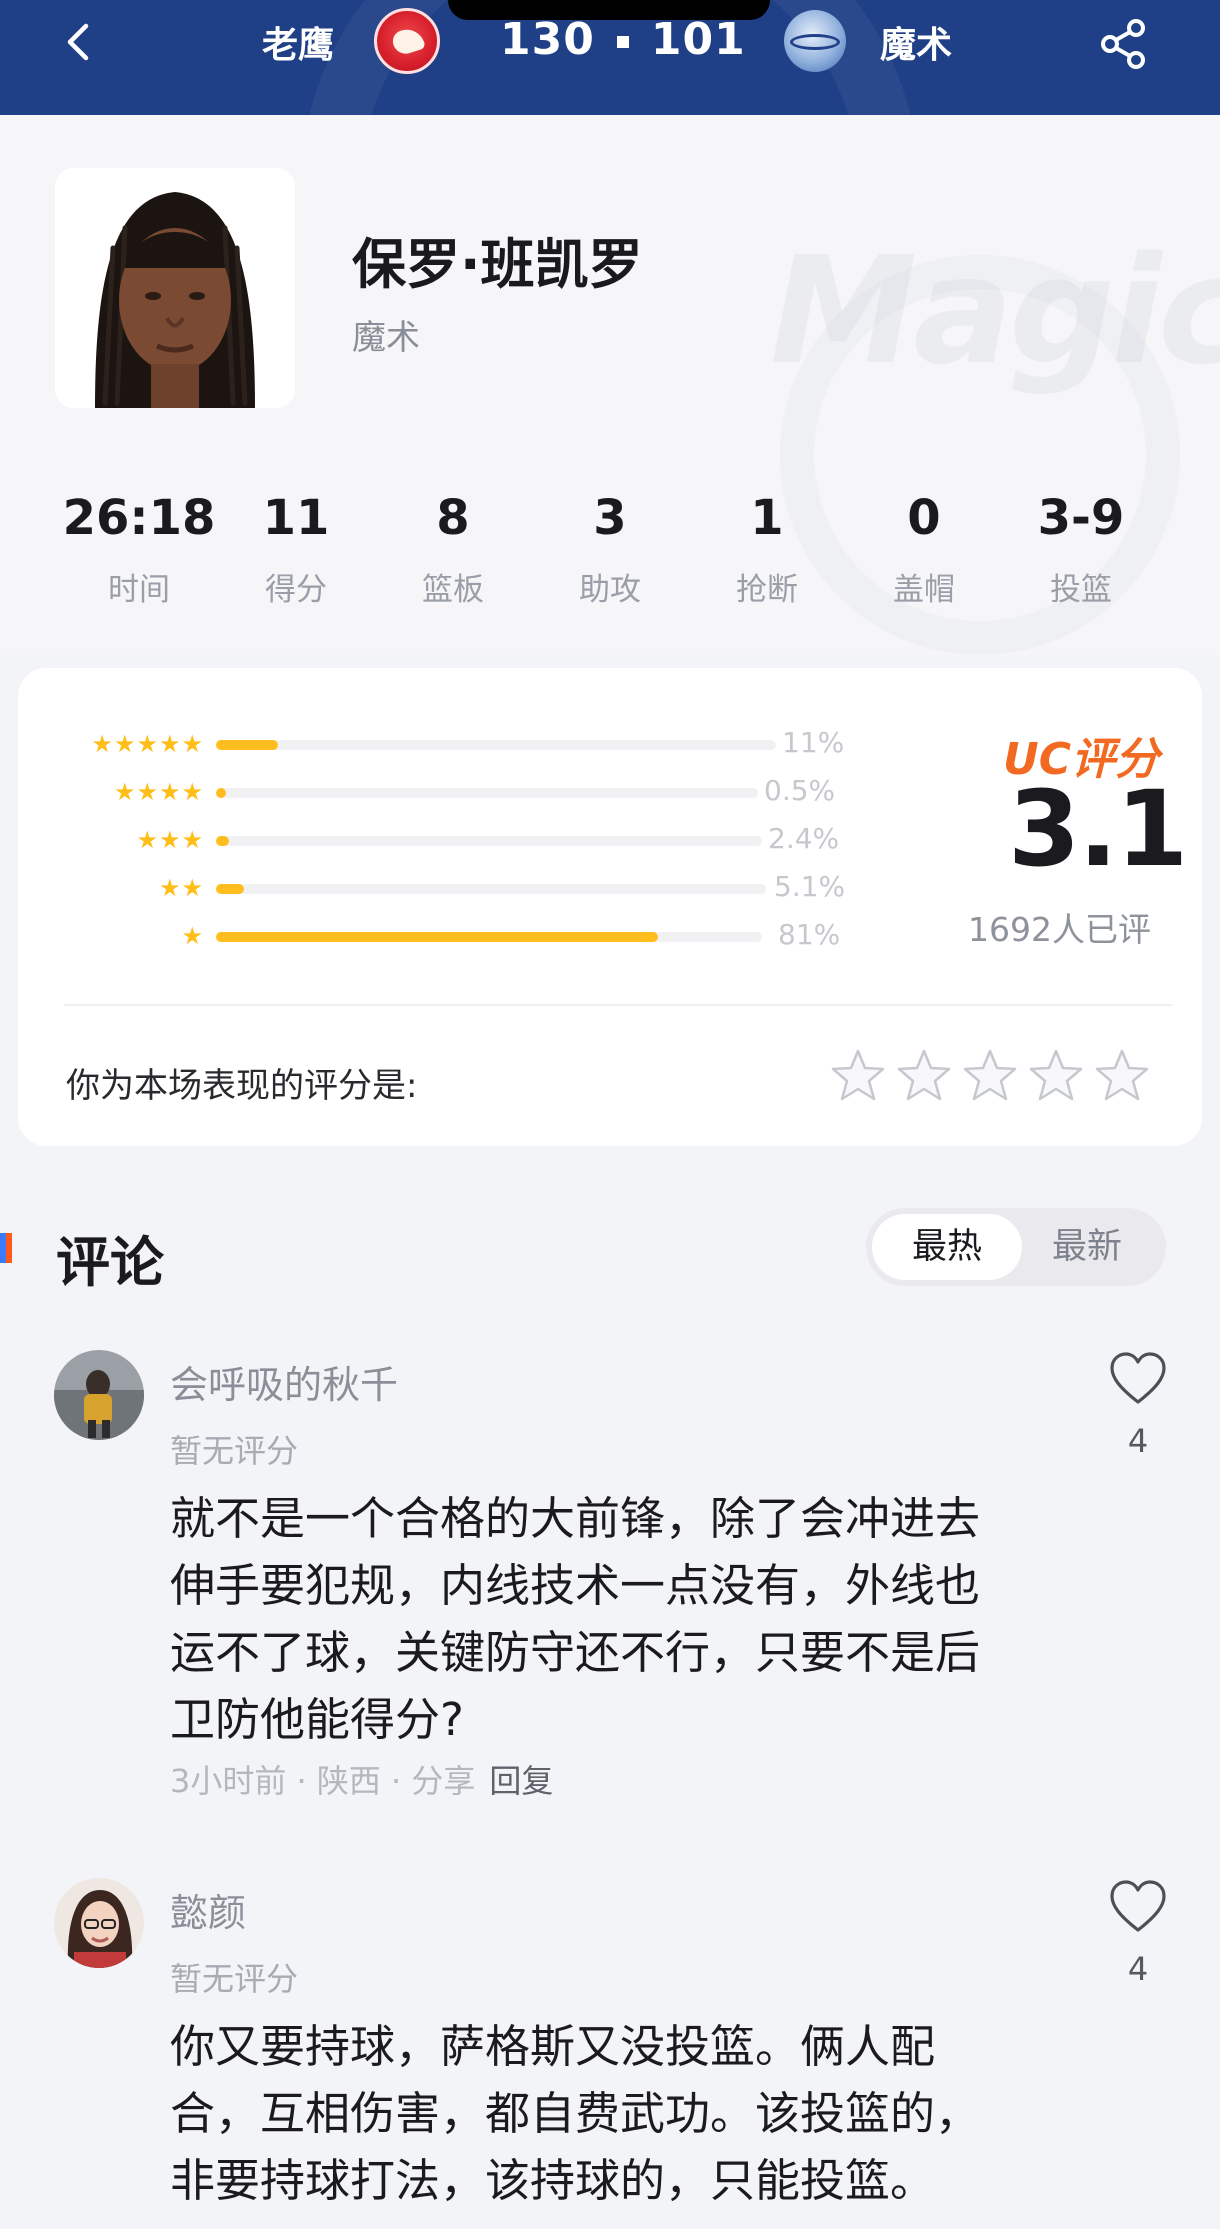  What do you see at coordinates (298, 45) in the screenshot?
I see `home-team-name: 老鹰` at bounding box center [298, 45].